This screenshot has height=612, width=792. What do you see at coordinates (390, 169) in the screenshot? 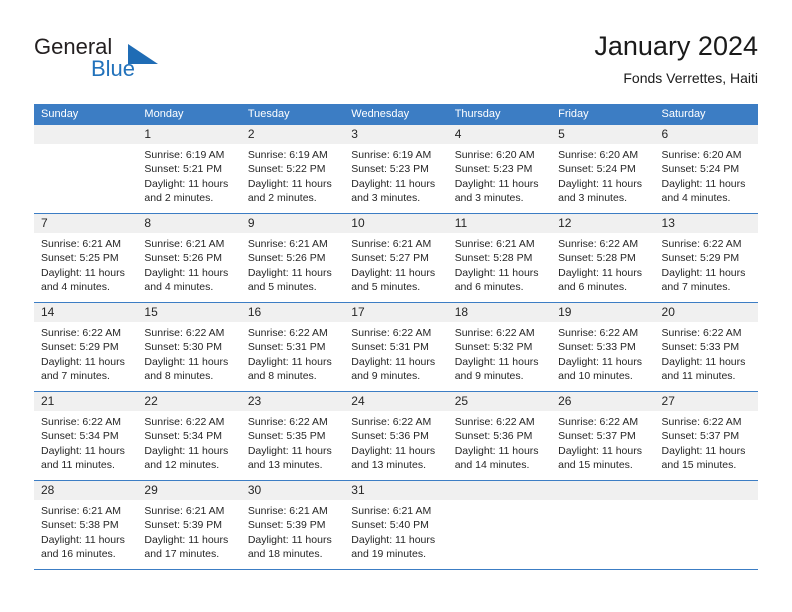
I see `day-detail-line: Sunset: 5:23 PM` at bounding box center [390, 169].